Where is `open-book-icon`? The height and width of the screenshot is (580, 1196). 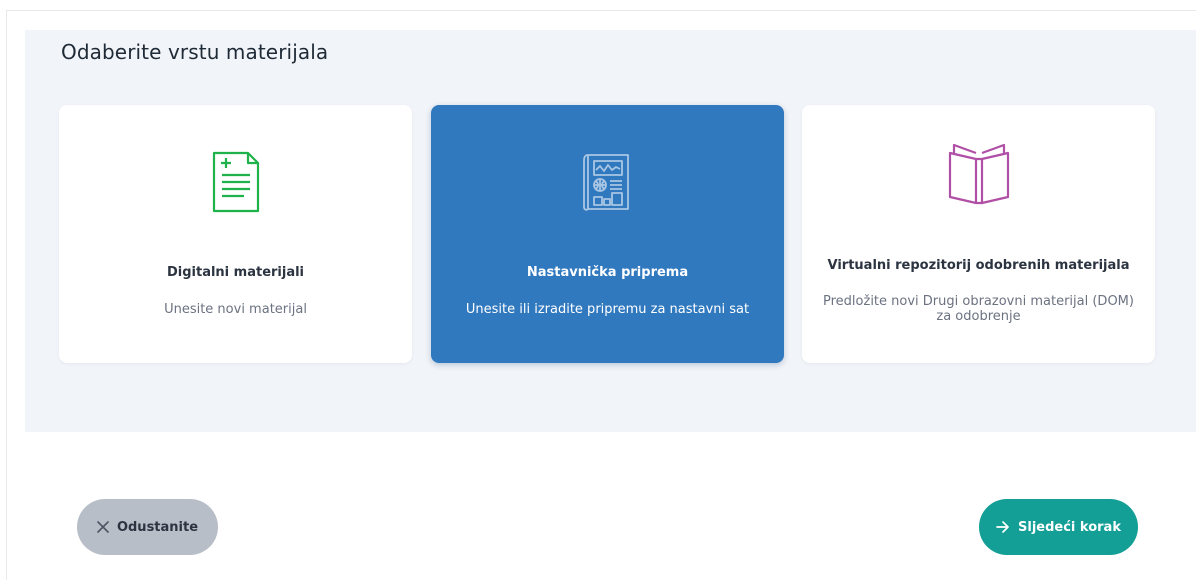
open-book-icon is located at coordinates (978, 174).